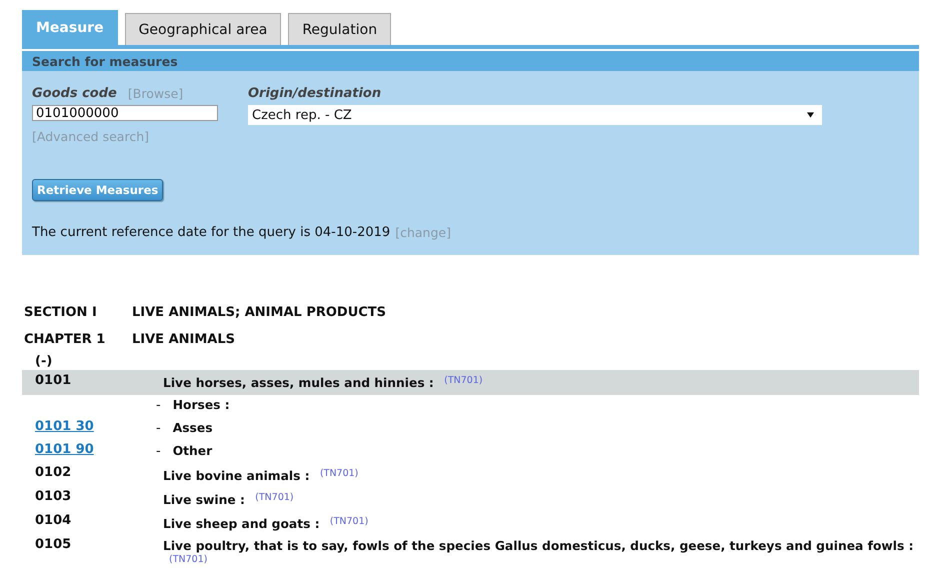 The image size is (925, 571). Describe the element at coordinates (64, 449) in the screenshot. I see `code-link: 0101 90` at that location.